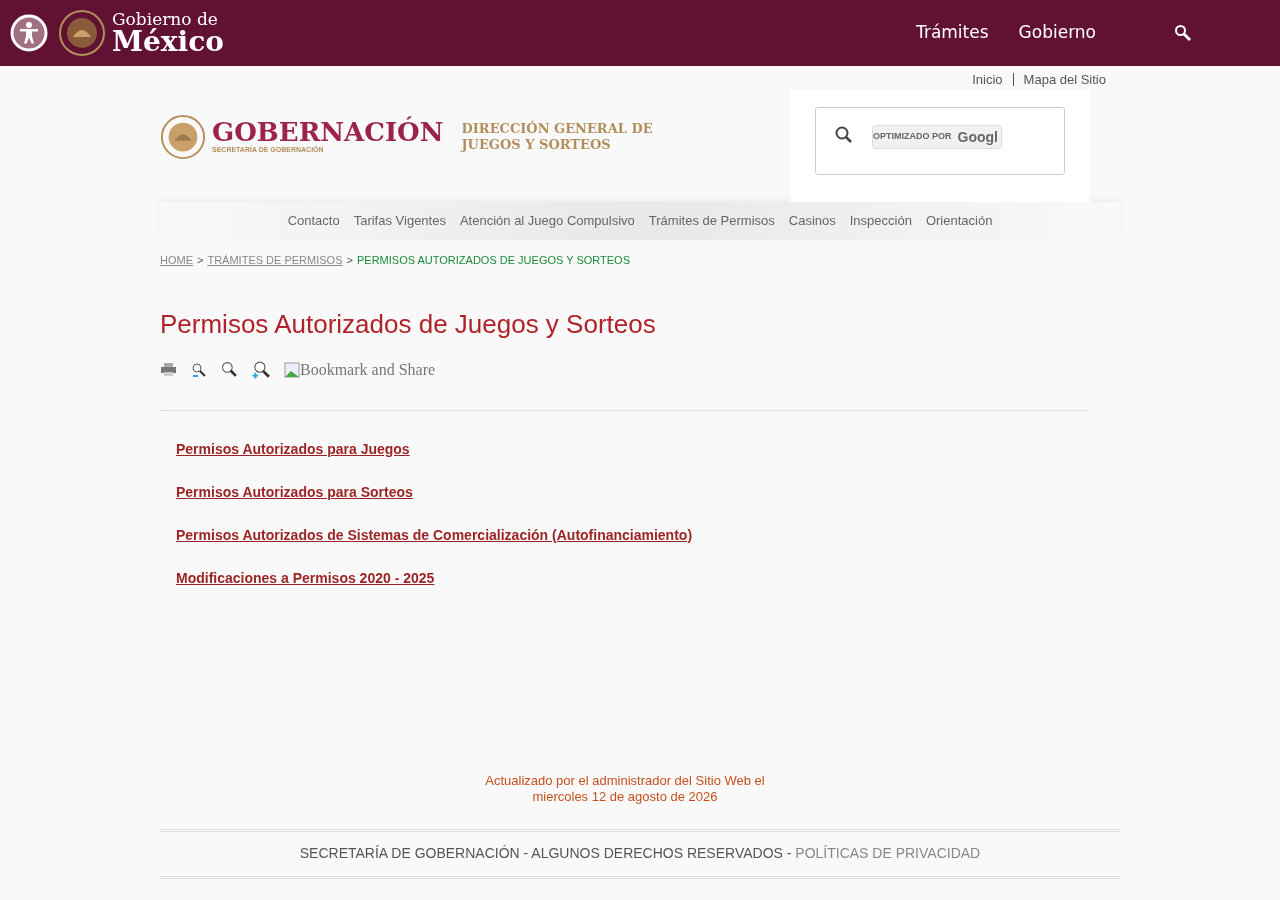 Image resolution: width=1280 pixels, height=900 pixels. Describe the element at coordinates (399, 221) in the screenshot. I see `menu-item: Tarifas Vigentes` at that location.